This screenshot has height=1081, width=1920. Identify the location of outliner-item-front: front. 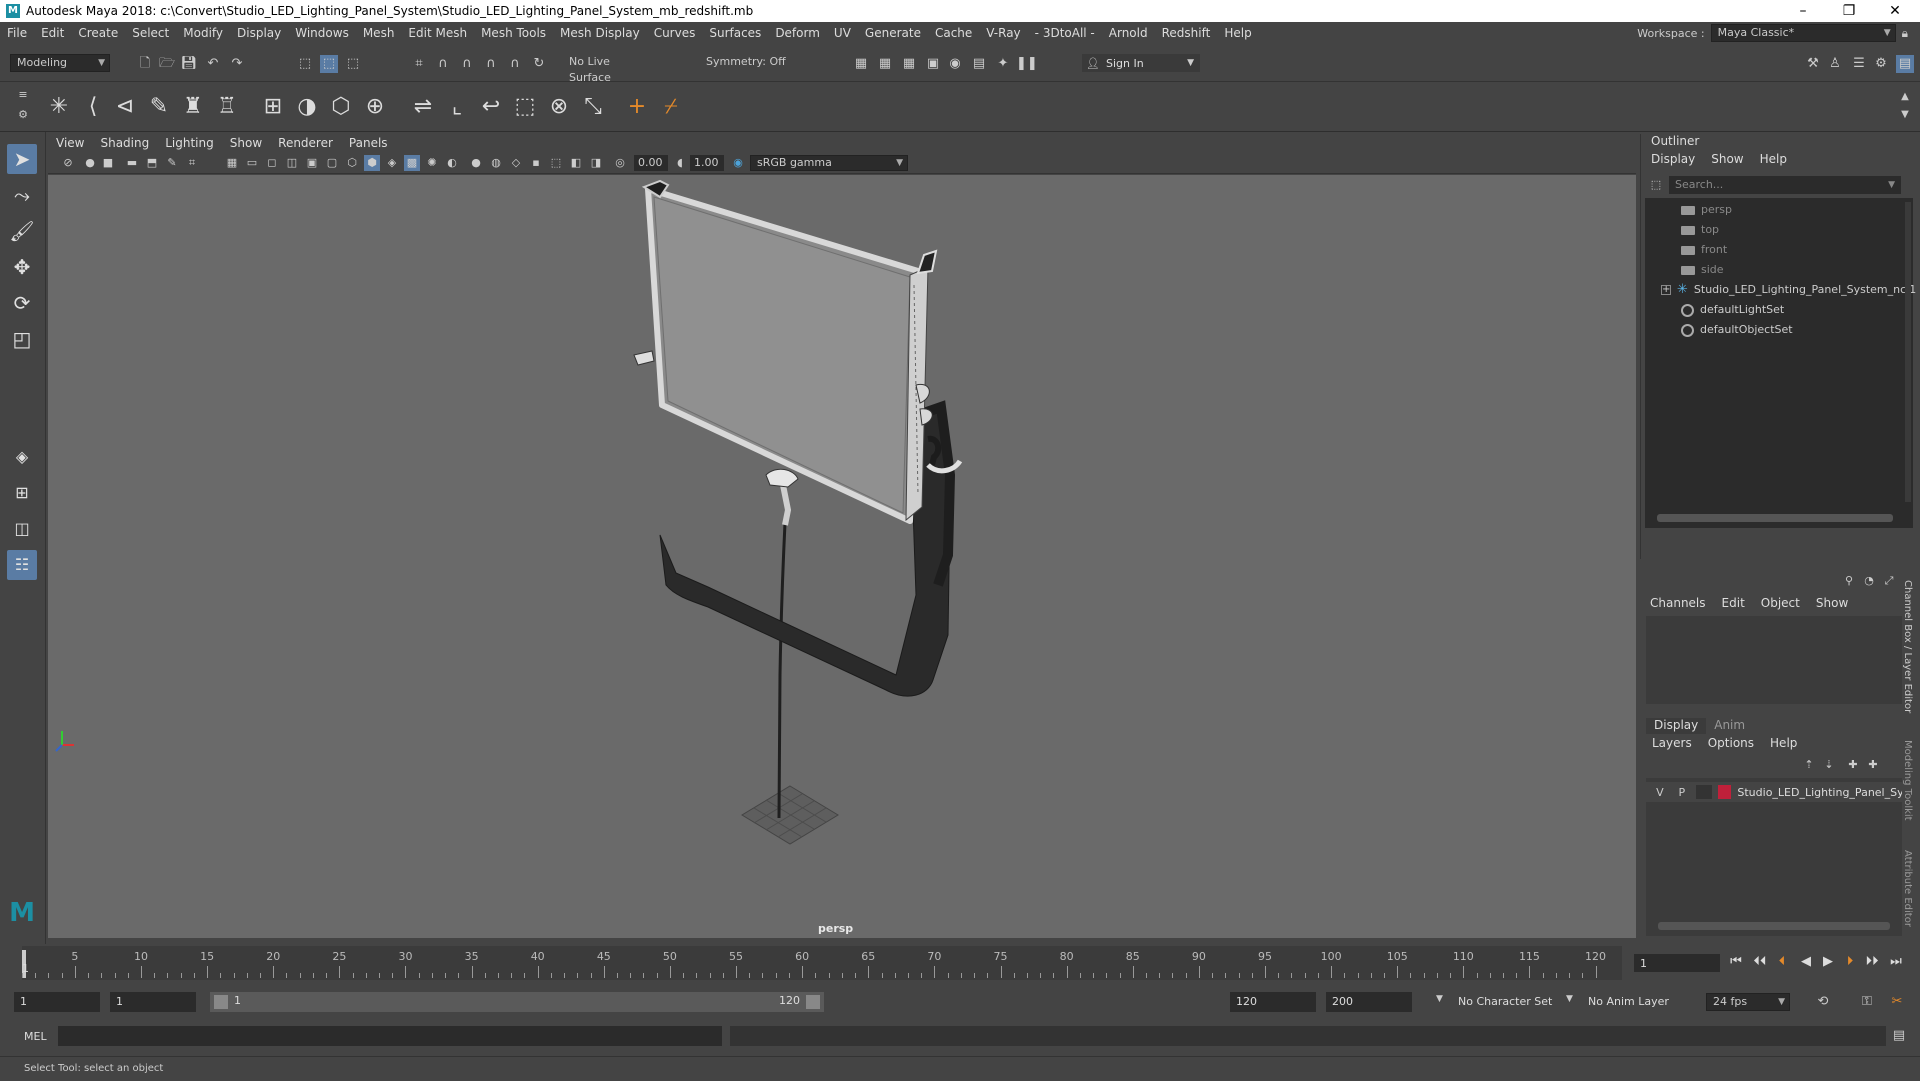
(1704, 250).